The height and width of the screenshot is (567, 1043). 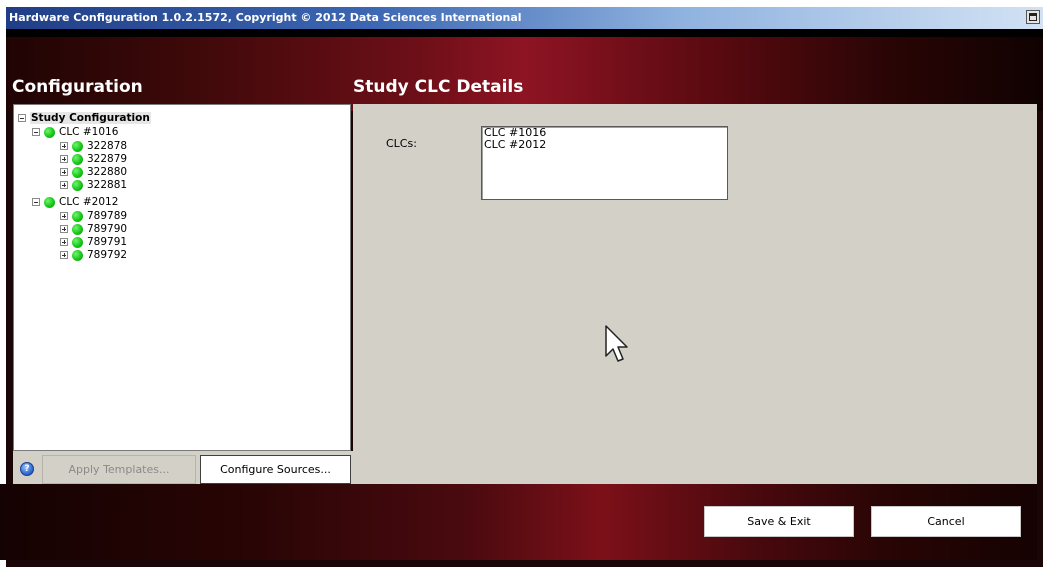 I want to click on tree-item-label: 789790, so click(x=107, y=229).